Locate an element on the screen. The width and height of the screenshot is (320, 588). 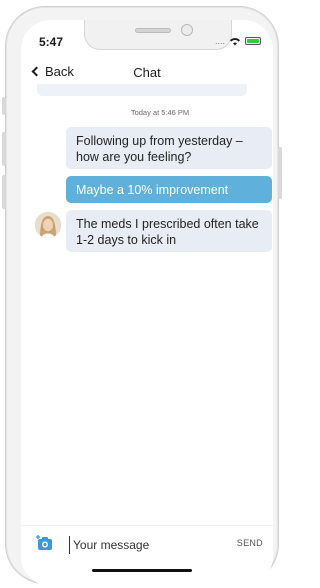
volume-down-button is located at coordinates (4, 192).